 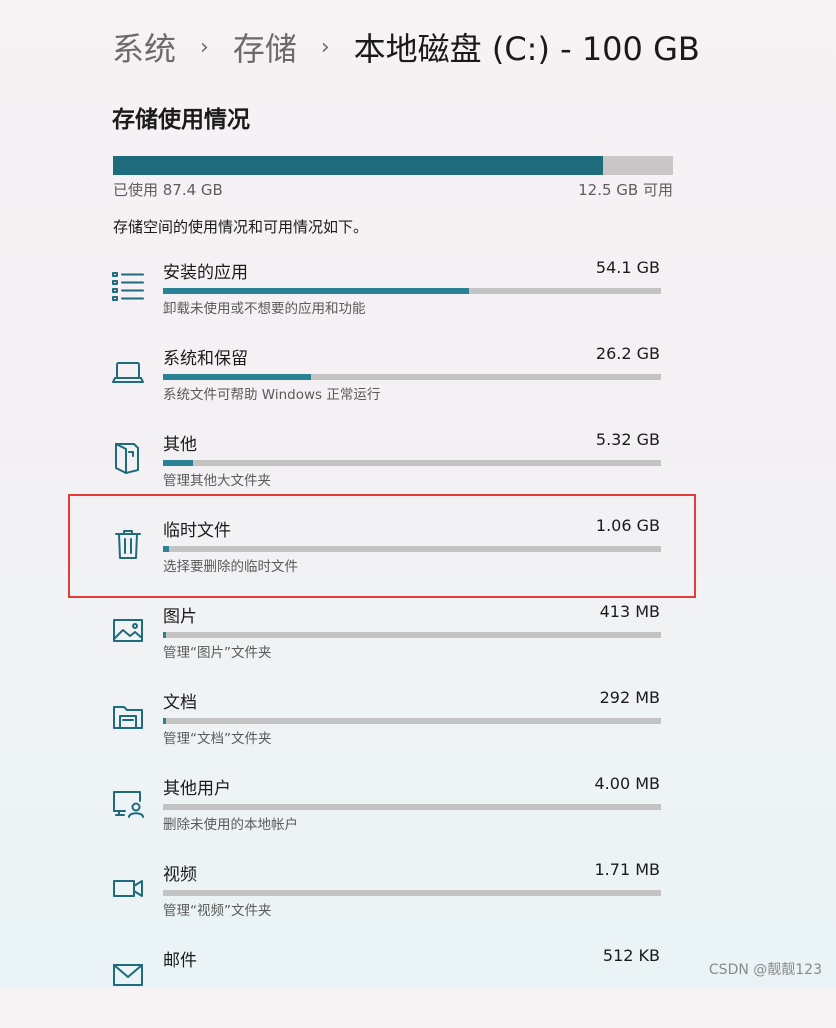 What do you see at coordinates (180, 617) in the screenshot?
I see `category-name: 图片` at bounding box center [180, 617].